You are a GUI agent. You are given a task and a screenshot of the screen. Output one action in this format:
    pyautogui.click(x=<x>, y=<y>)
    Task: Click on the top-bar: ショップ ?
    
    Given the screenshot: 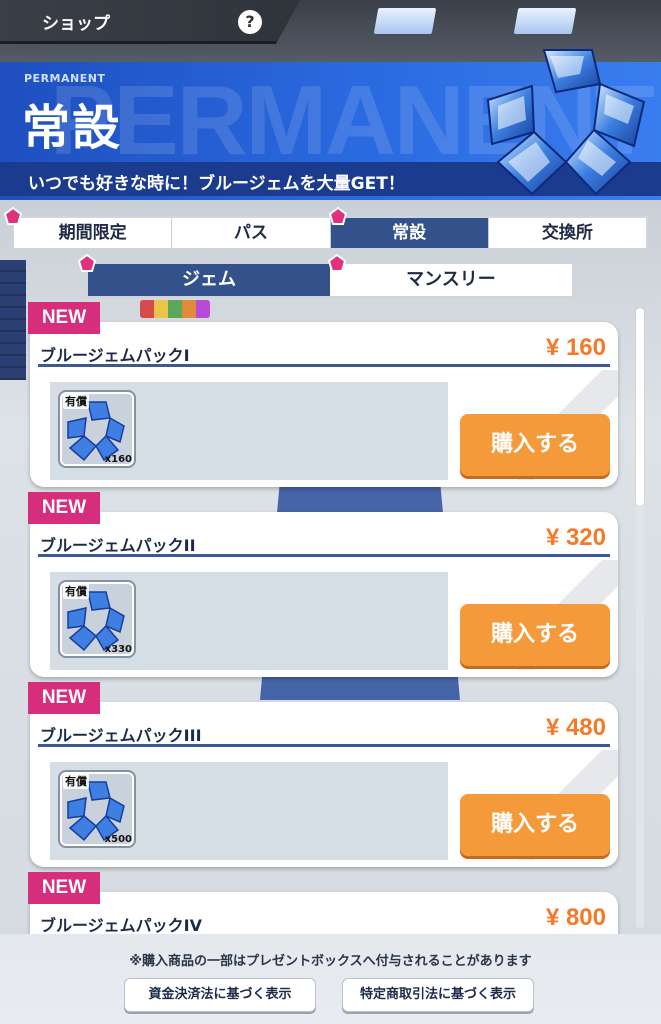 What is the action you would take?
    pyautogui.click(x=150, y=22)
    